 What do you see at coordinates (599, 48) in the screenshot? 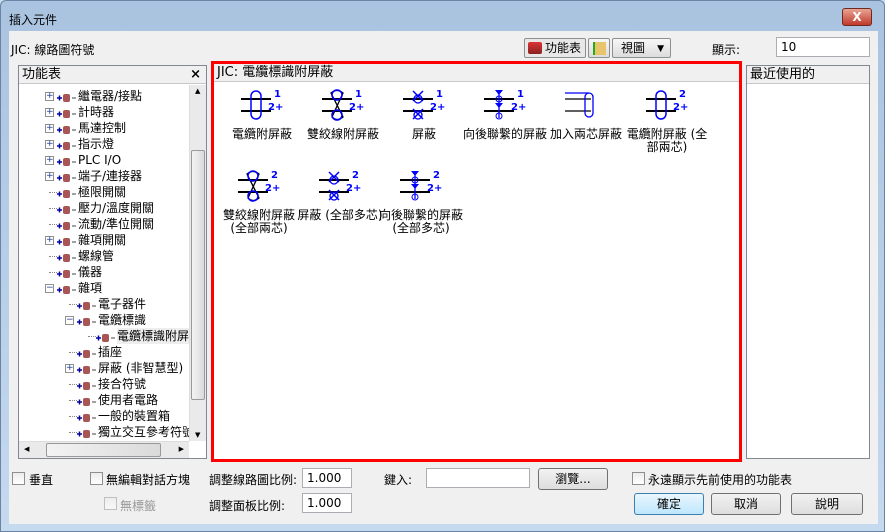
I see `up-folder-button` at bounding box center [599, 48].